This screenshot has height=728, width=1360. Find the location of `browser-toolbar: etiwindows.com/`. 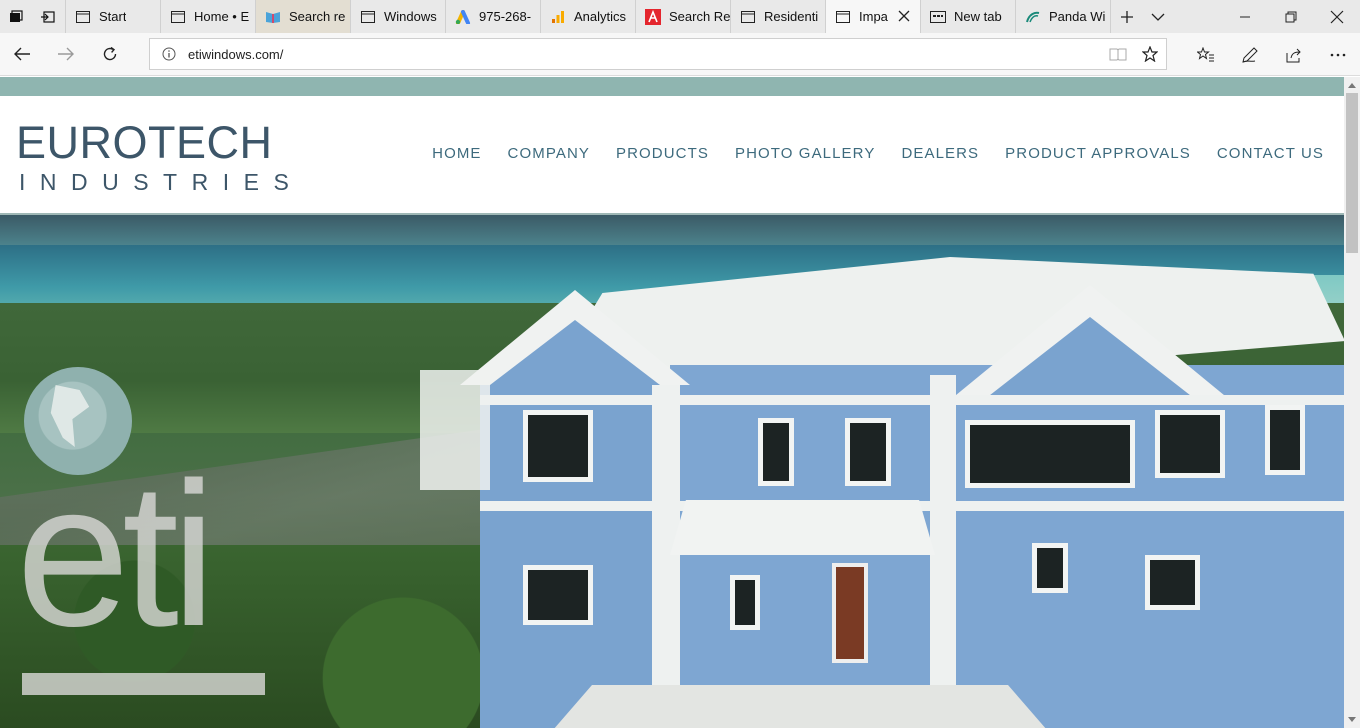

browser-toolbar: etiwindows.com/ is located at coordinates (680, 54).